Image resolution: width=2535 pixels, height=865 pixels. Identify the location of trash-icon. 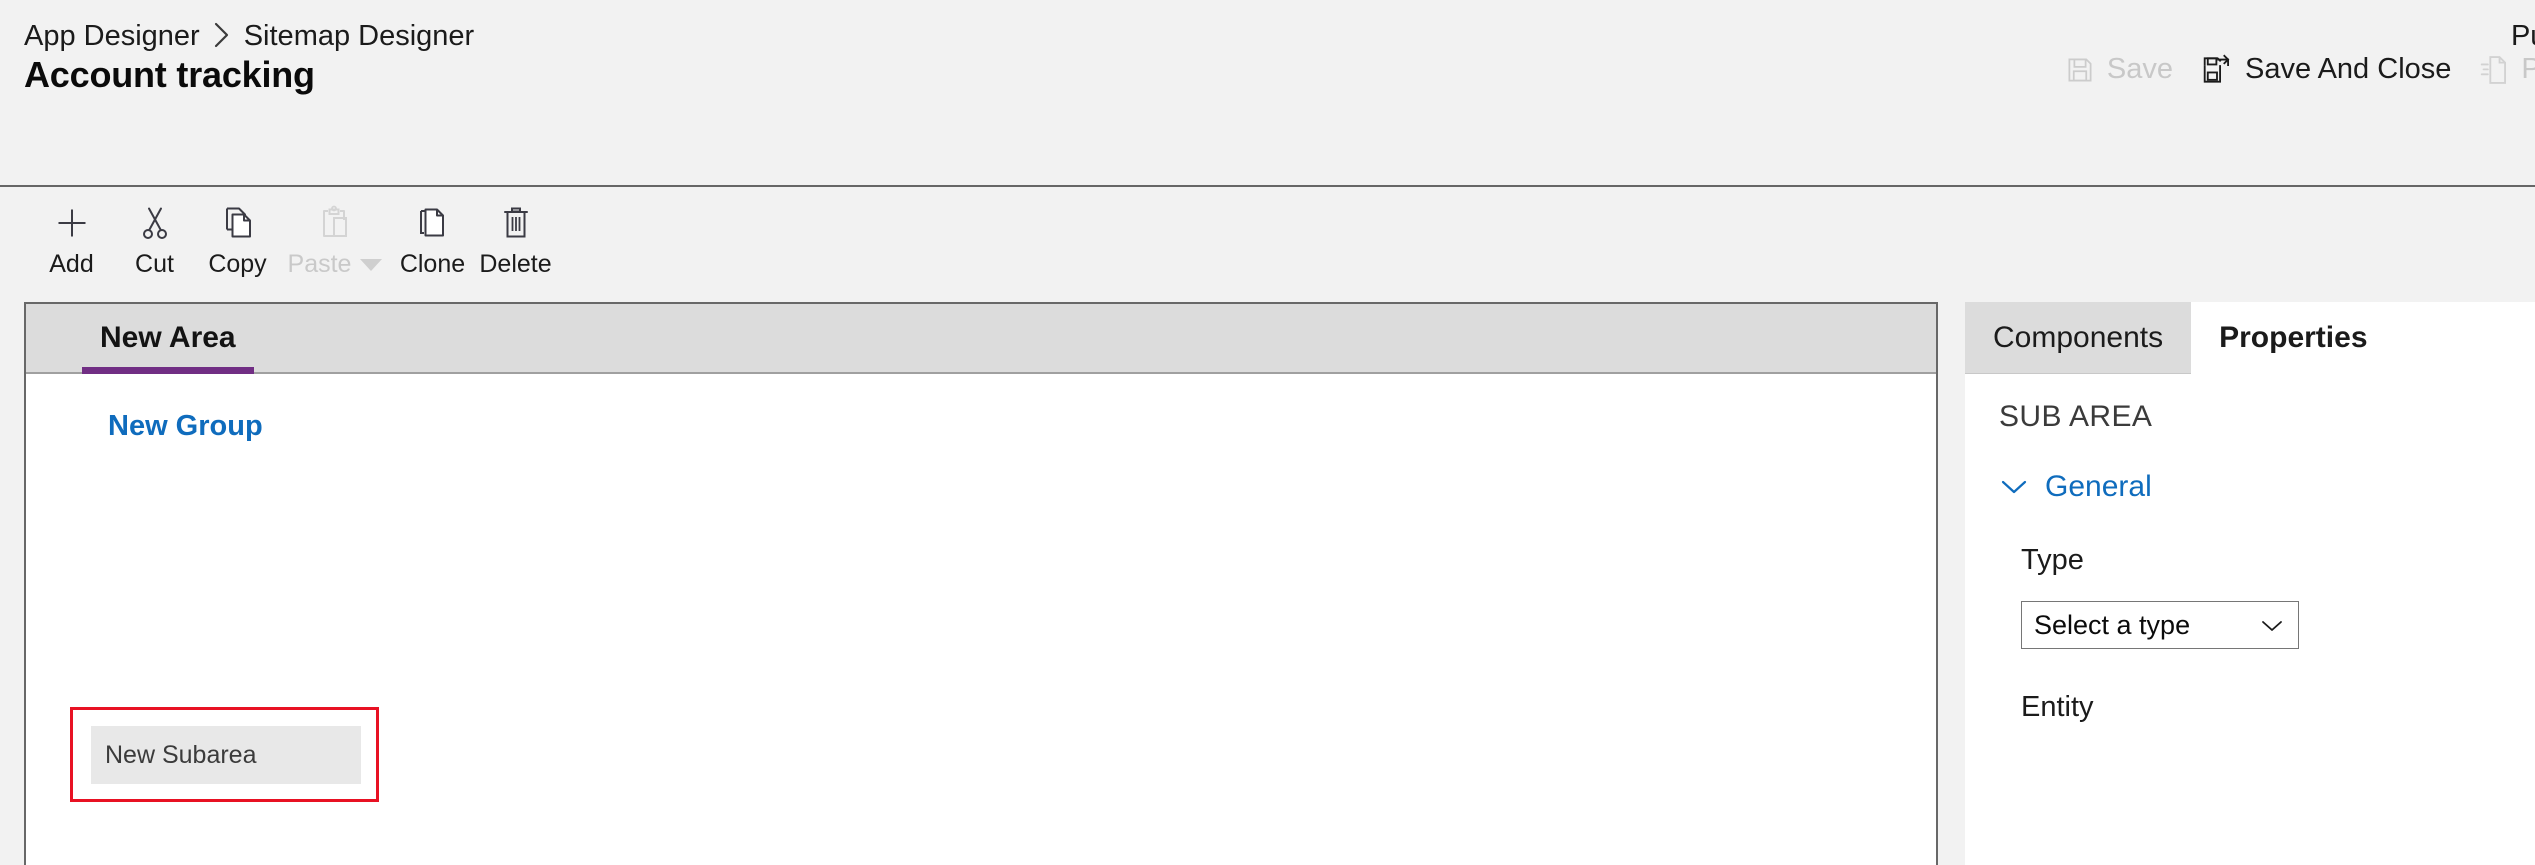
(516, 223).